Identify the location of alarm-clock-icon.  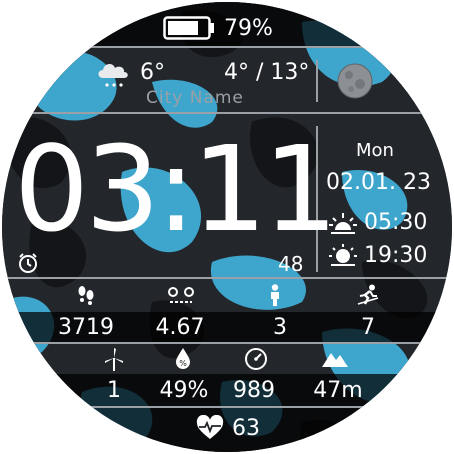
(28, 263).